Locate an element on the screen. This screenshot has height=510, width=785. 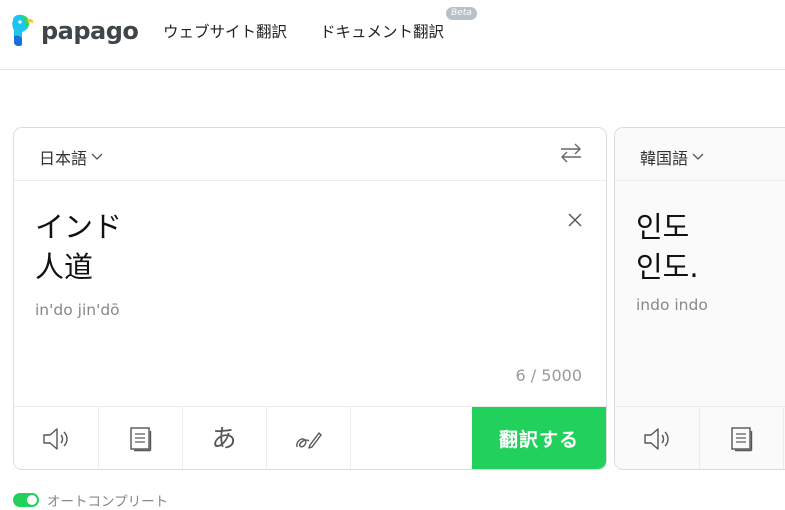
target-toolbar is located at coordinates (700, 437).